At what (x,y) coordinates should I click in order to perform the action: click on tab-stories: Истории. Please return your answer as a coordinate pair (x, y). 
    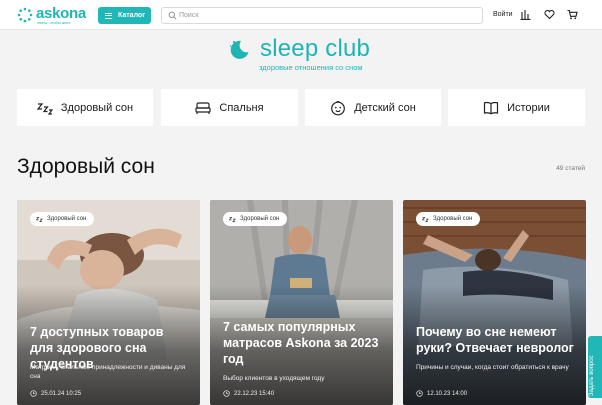
    Looking at the image, I should click on (516, 107).